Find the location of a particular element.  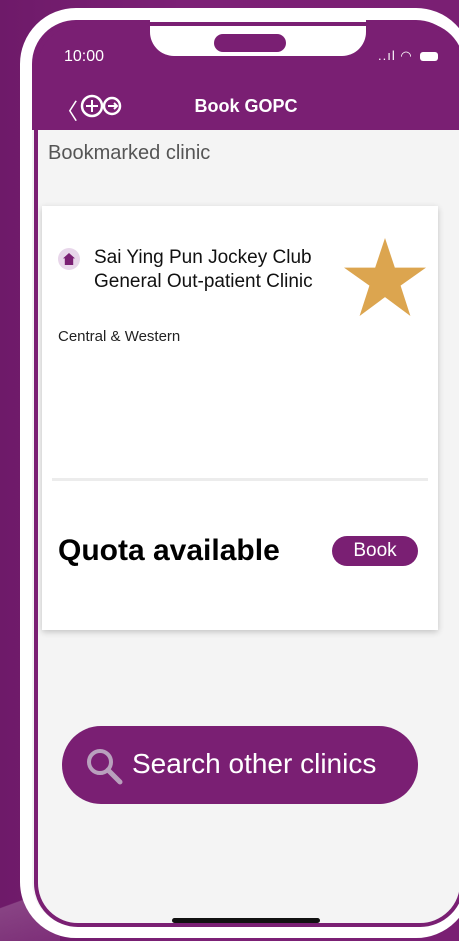

section-title: Bookmarked clinic is located at coordinates (129, 153).